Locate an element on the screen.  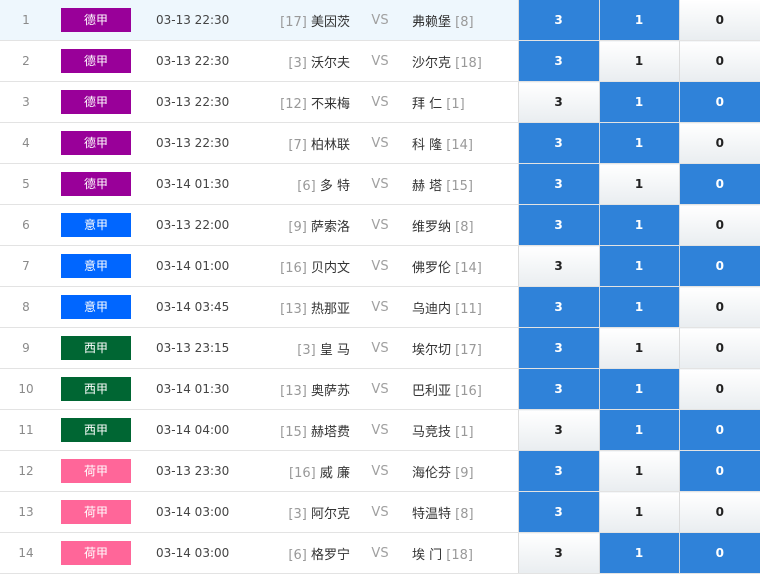
away-team-cell: 马竞技 [1] is located at coordinates (463, 430).